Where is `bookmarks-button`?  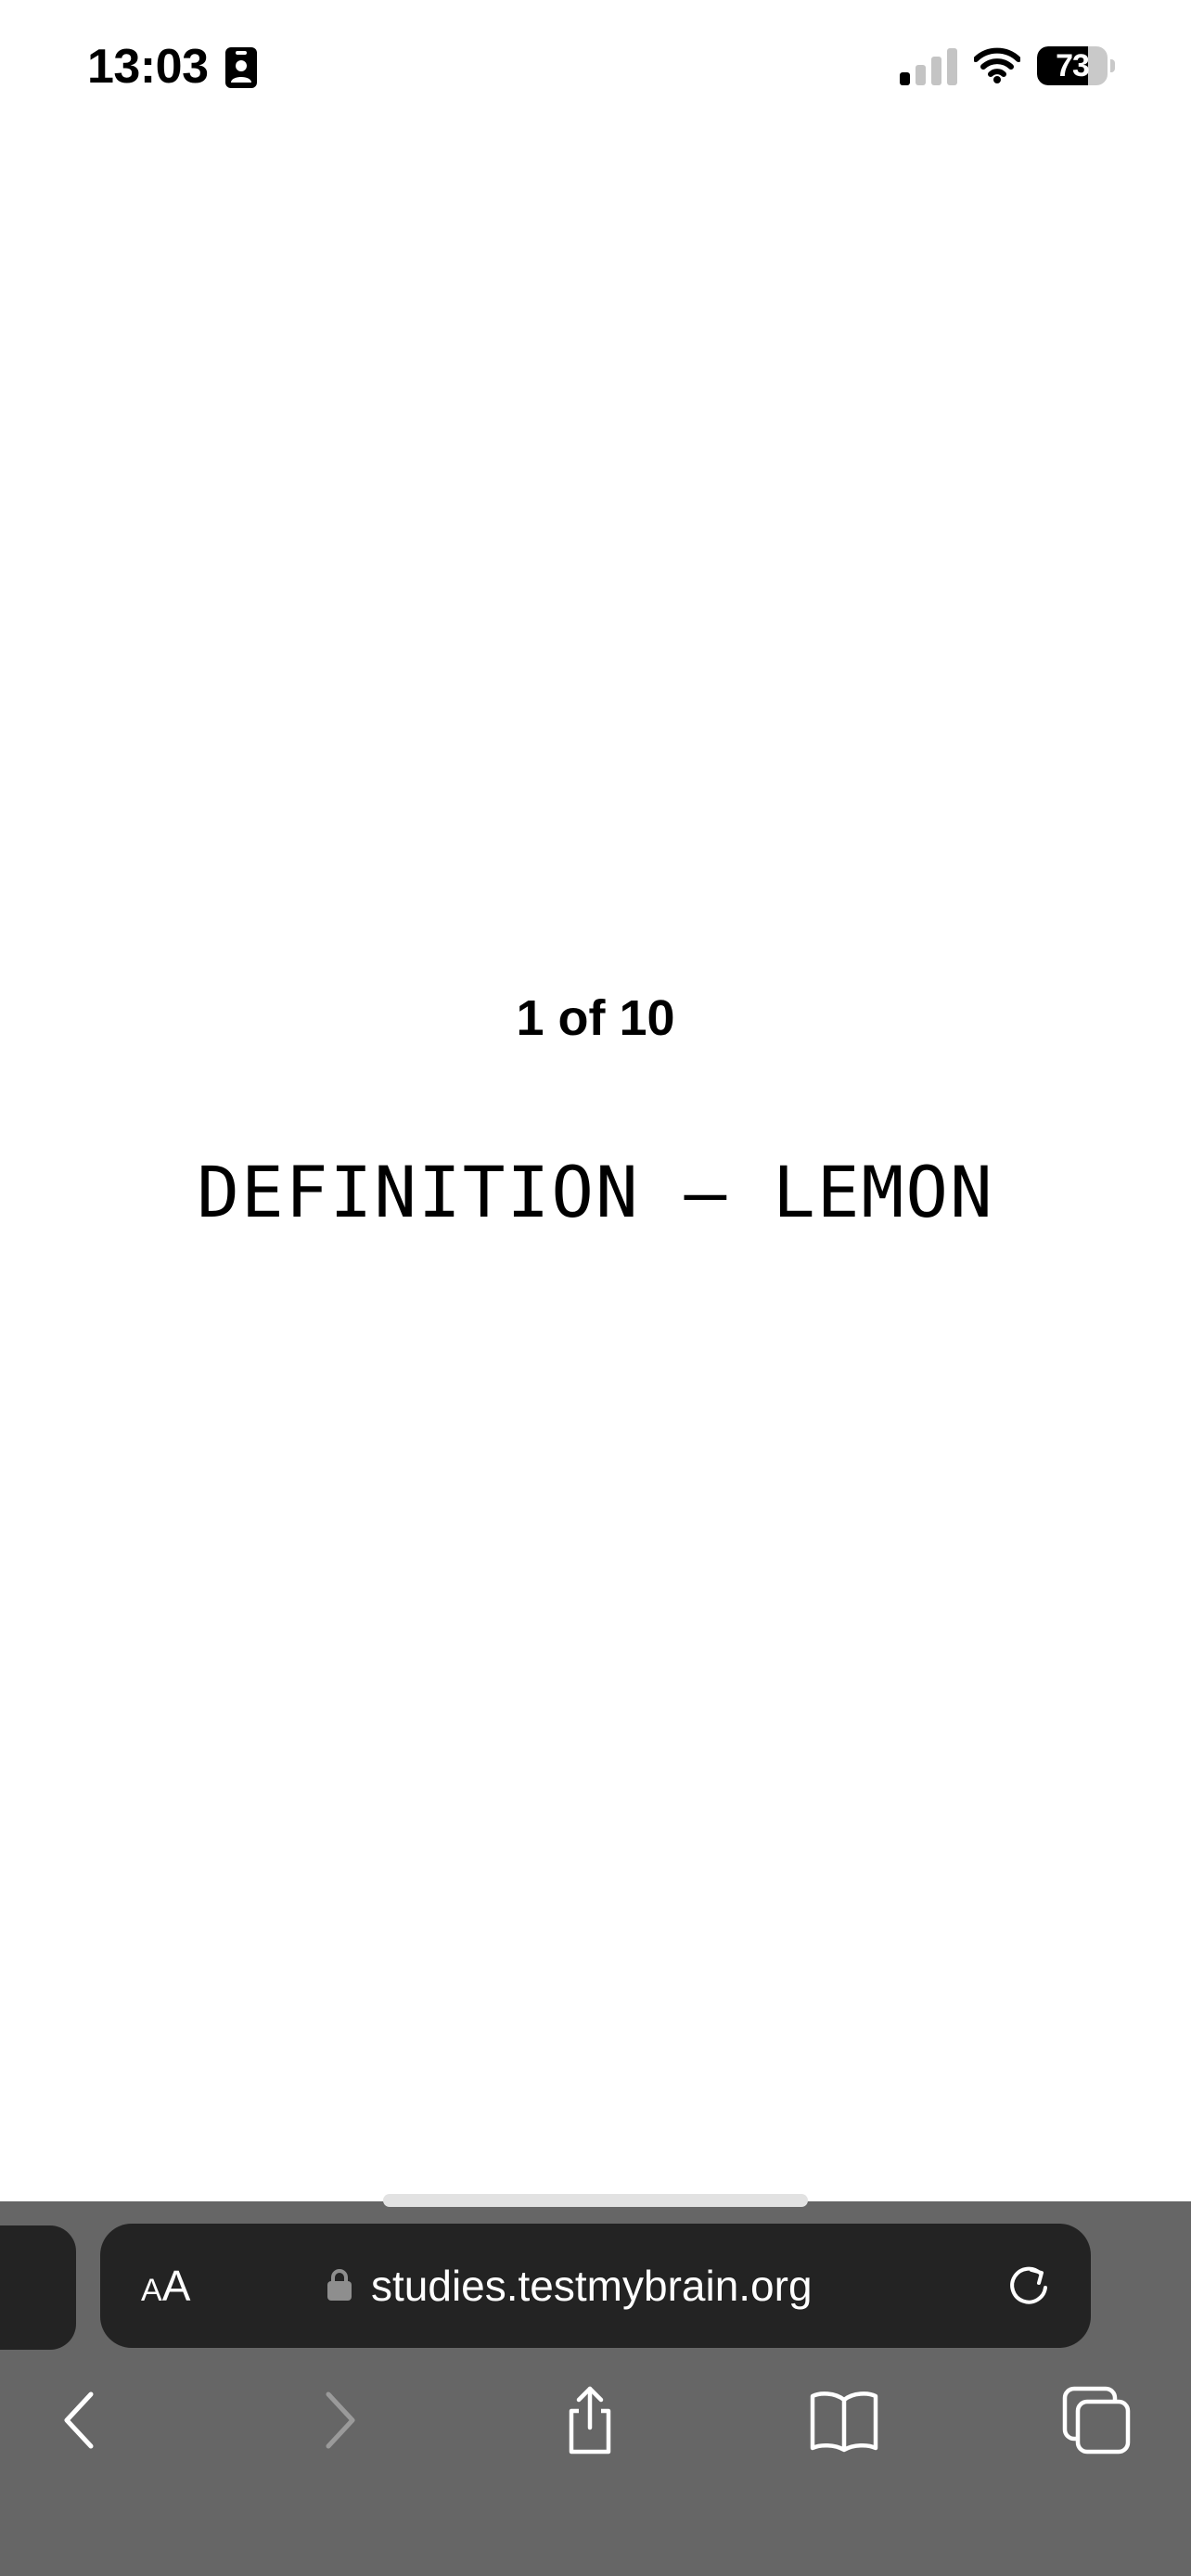
bookmarks-button is located at coordinates (844, 2420).